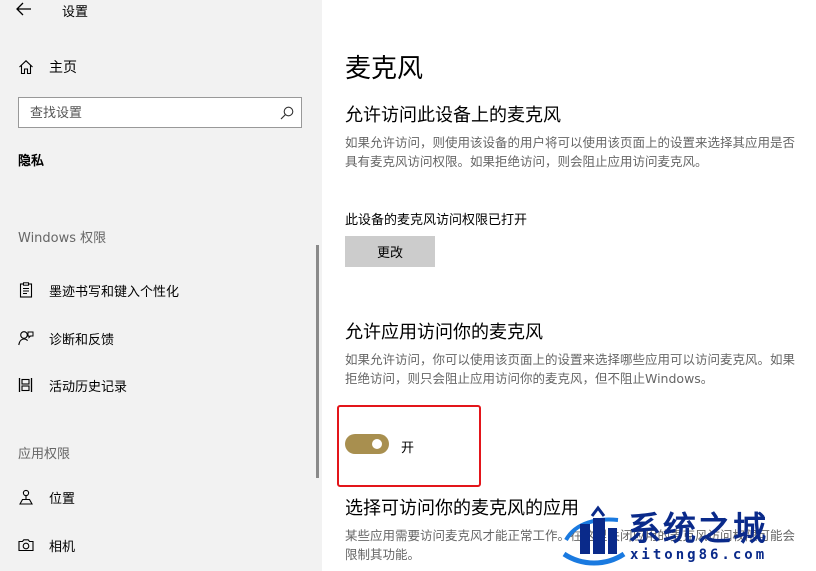 The width and height of the screenshot is (816, 571). Describe the element at coordinates (62, 547) in the screenshot. I see `sidebar-item-label: 相机` at that location.